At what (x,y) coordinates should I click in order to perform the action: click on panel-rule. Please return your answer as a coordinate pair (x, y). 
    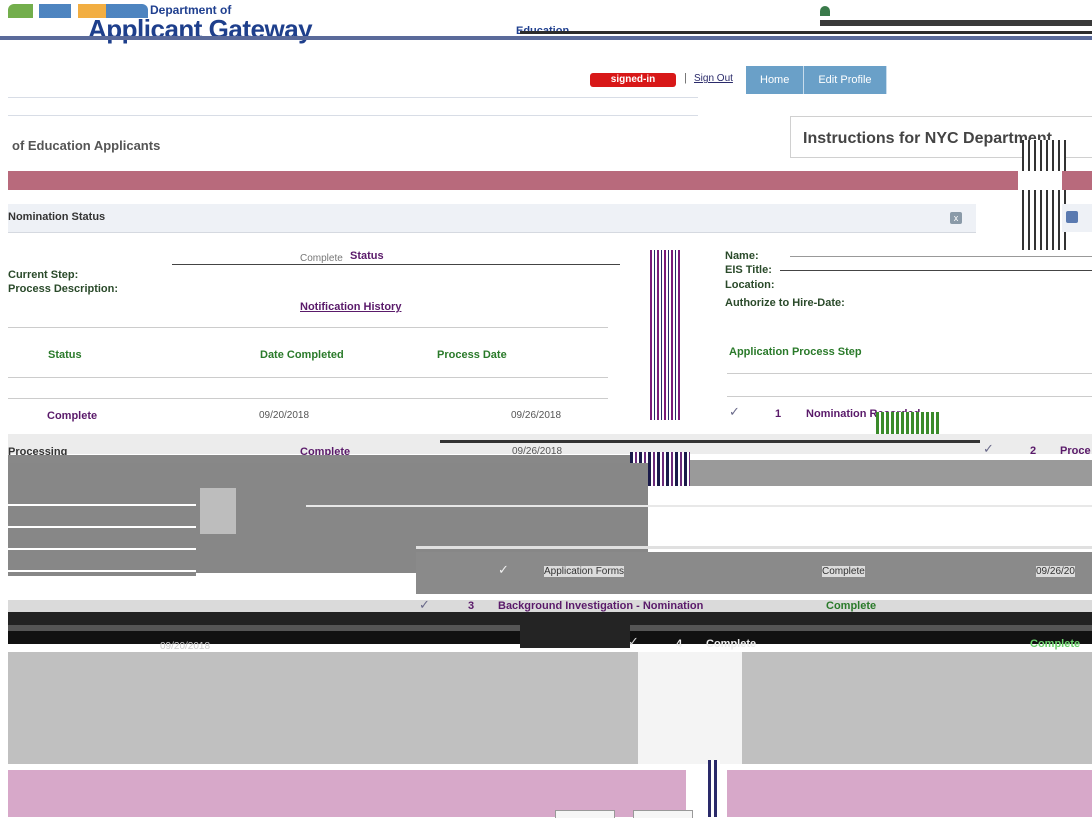
    Looking at the image, I should click on (353, 115).